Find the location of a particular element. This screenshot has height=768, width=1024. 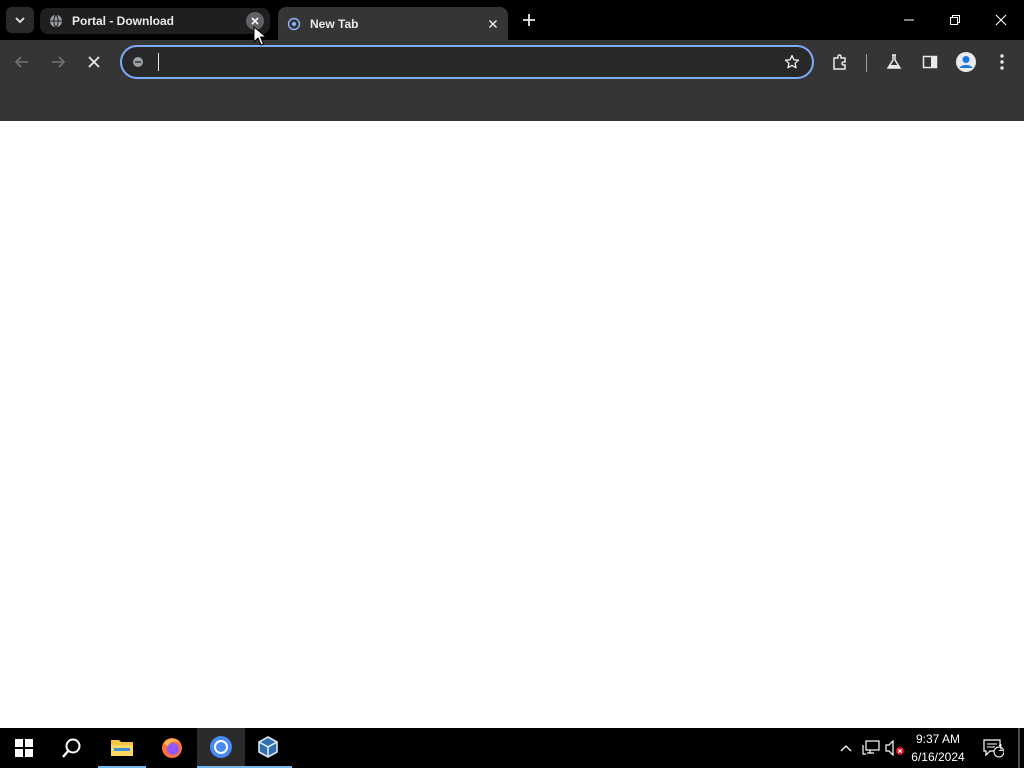

stop-loading-button is located at coordinates (94, 62).